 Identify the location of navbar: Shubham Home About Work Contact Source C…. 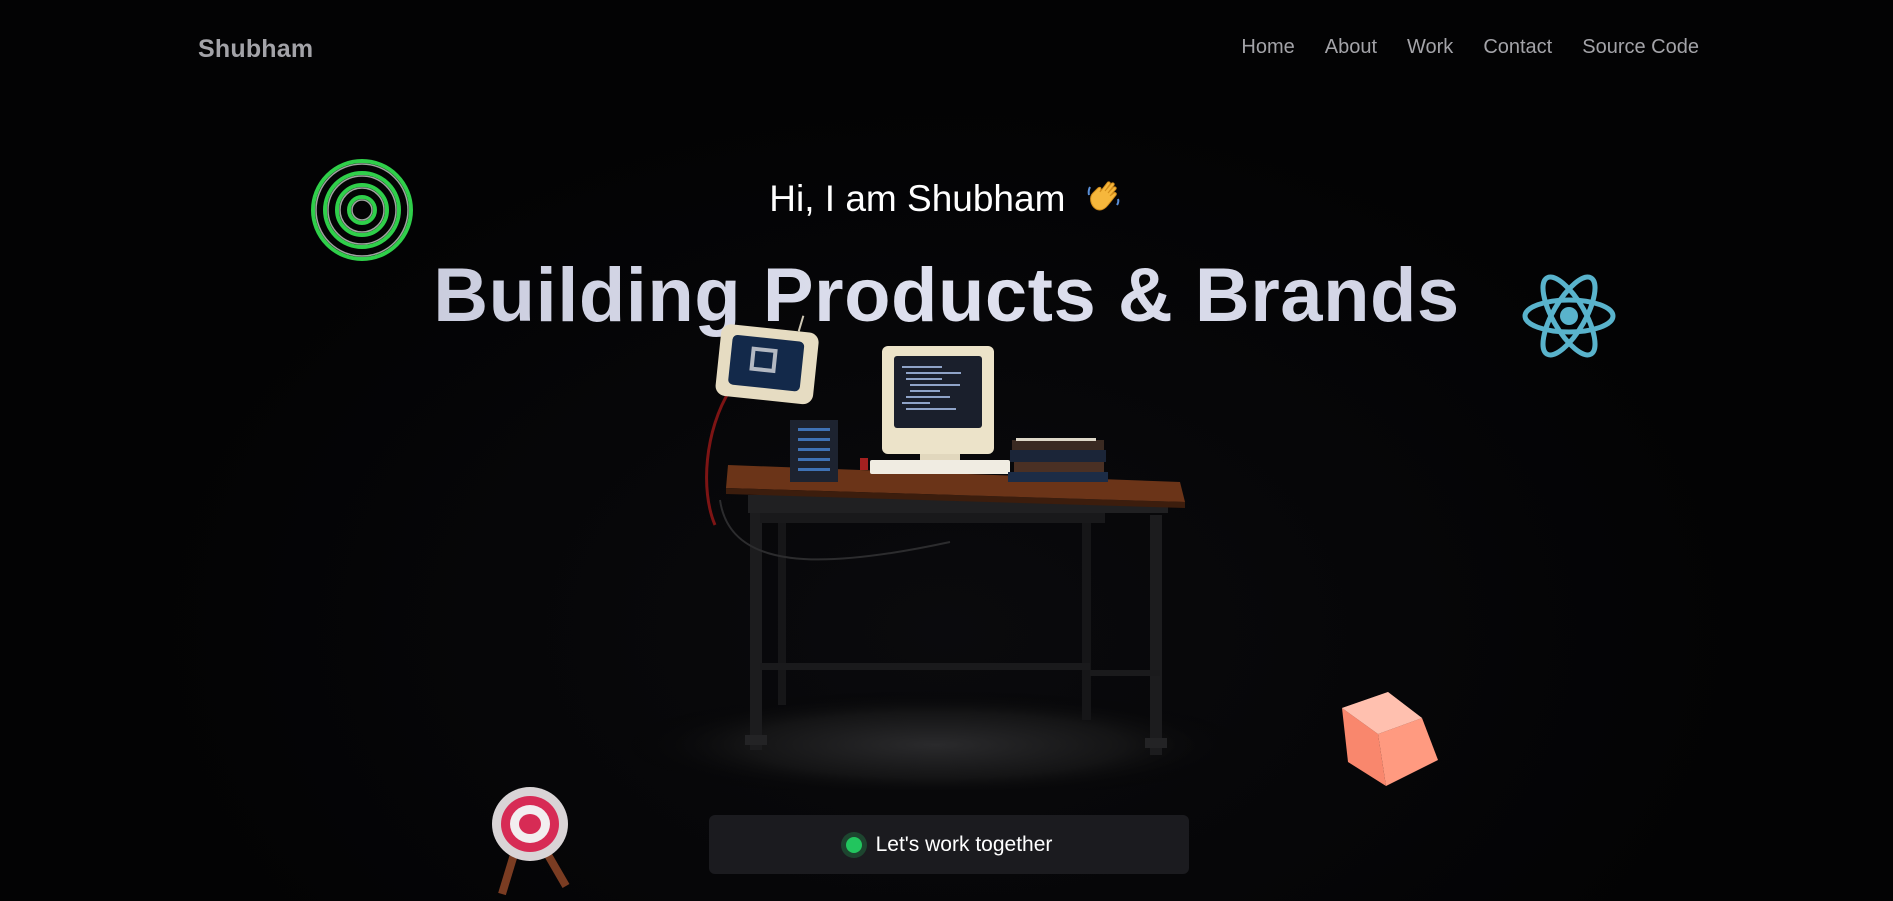
(946, 48).